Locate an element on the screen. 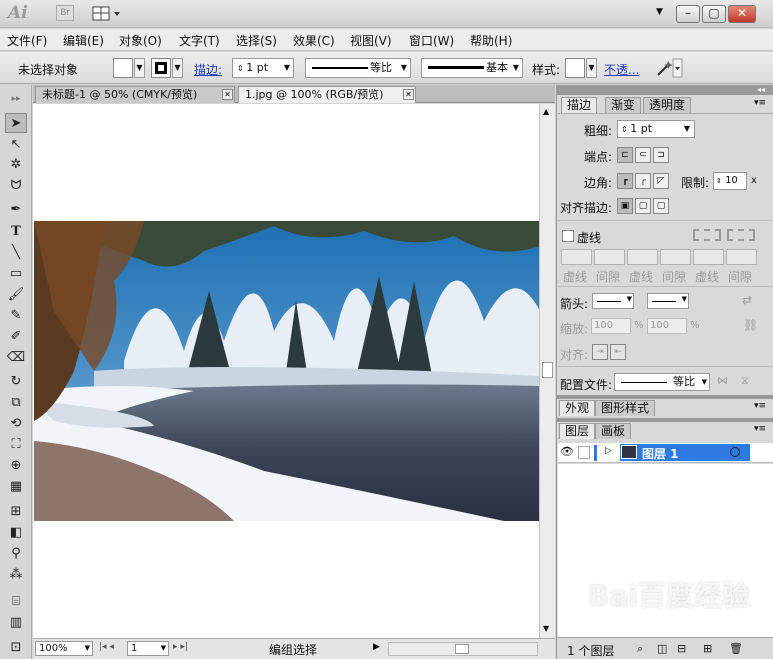 The height and width of the screenshot is (659, 773). eyedropper-tool-icon: ⚲ is located at coordinates (16, 554).